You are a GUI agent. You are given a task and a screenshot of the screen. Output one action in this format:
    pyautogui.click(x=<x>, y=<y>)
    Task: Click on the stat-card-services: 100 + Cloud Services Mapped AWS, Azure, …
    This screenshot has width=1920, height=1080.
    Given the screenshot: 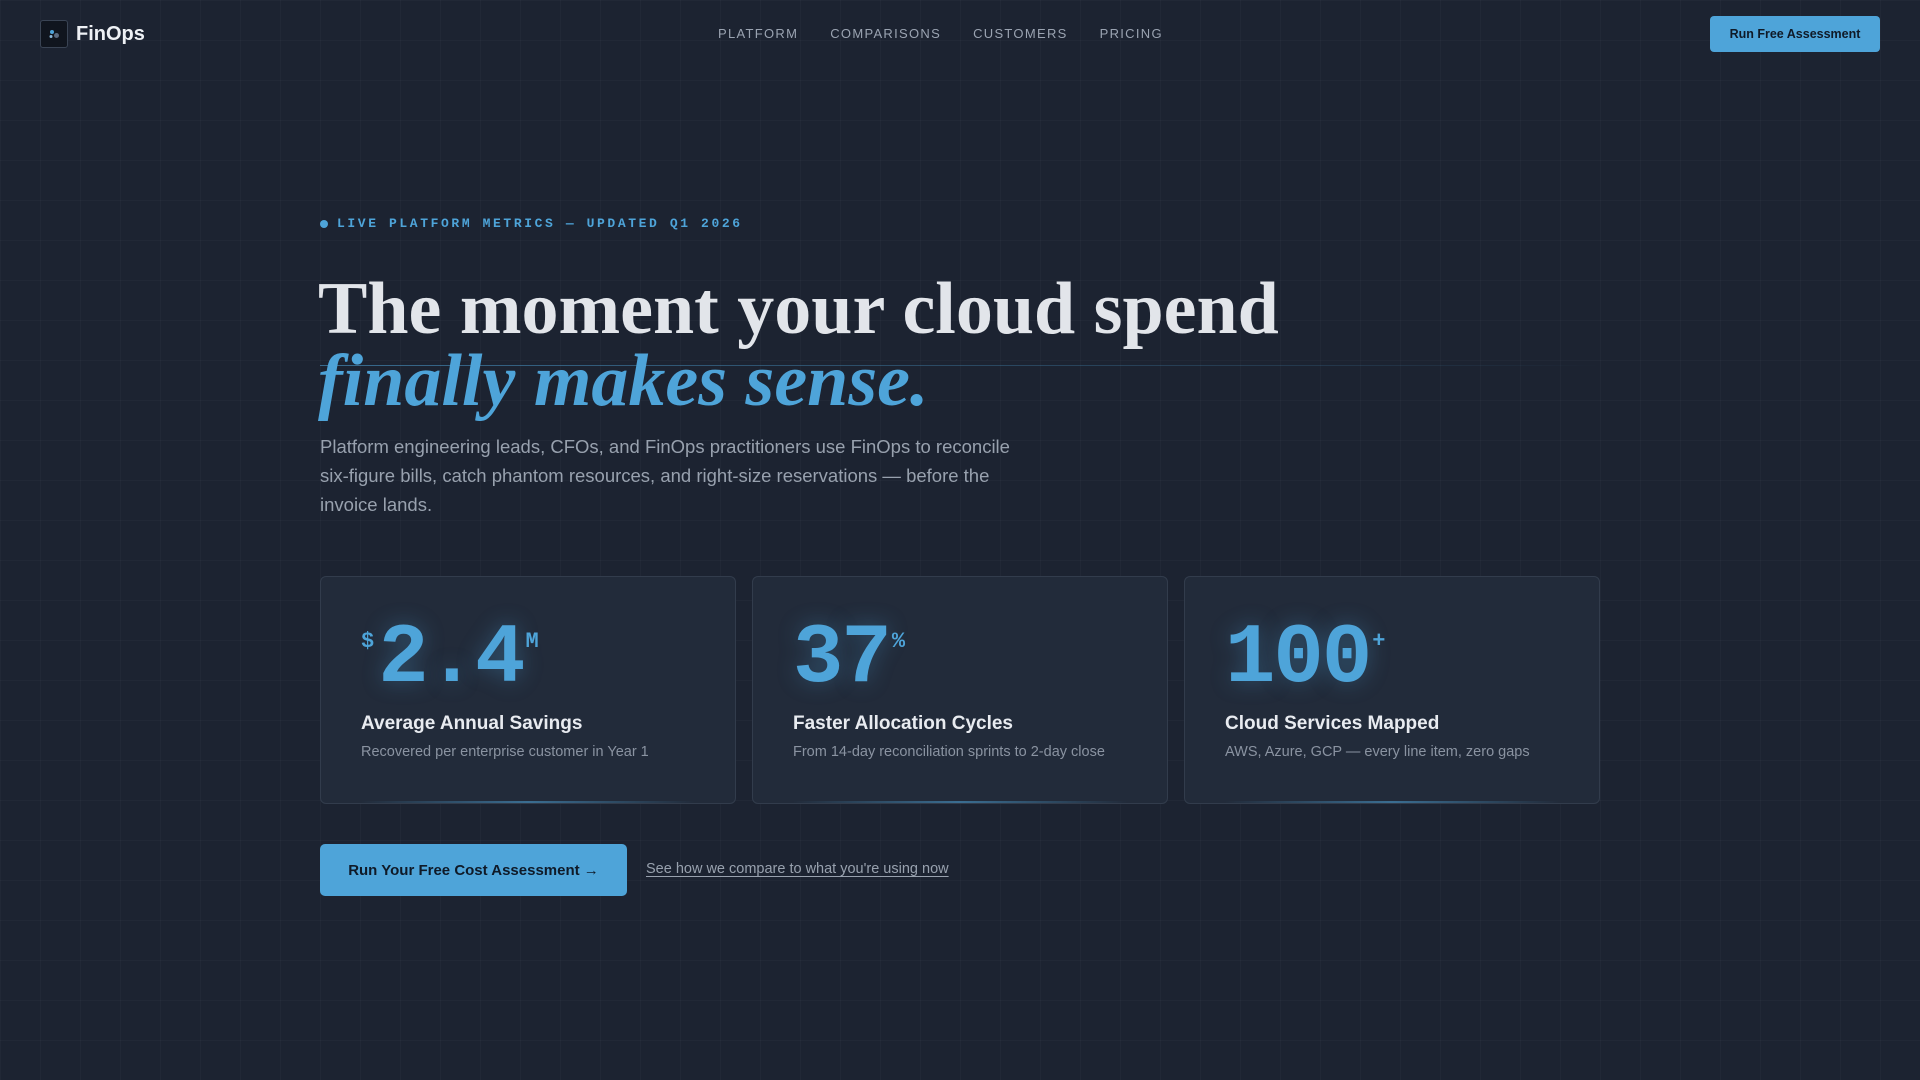 What is the action you would take?
    pyautogui.click(x=1392, y=690)
    